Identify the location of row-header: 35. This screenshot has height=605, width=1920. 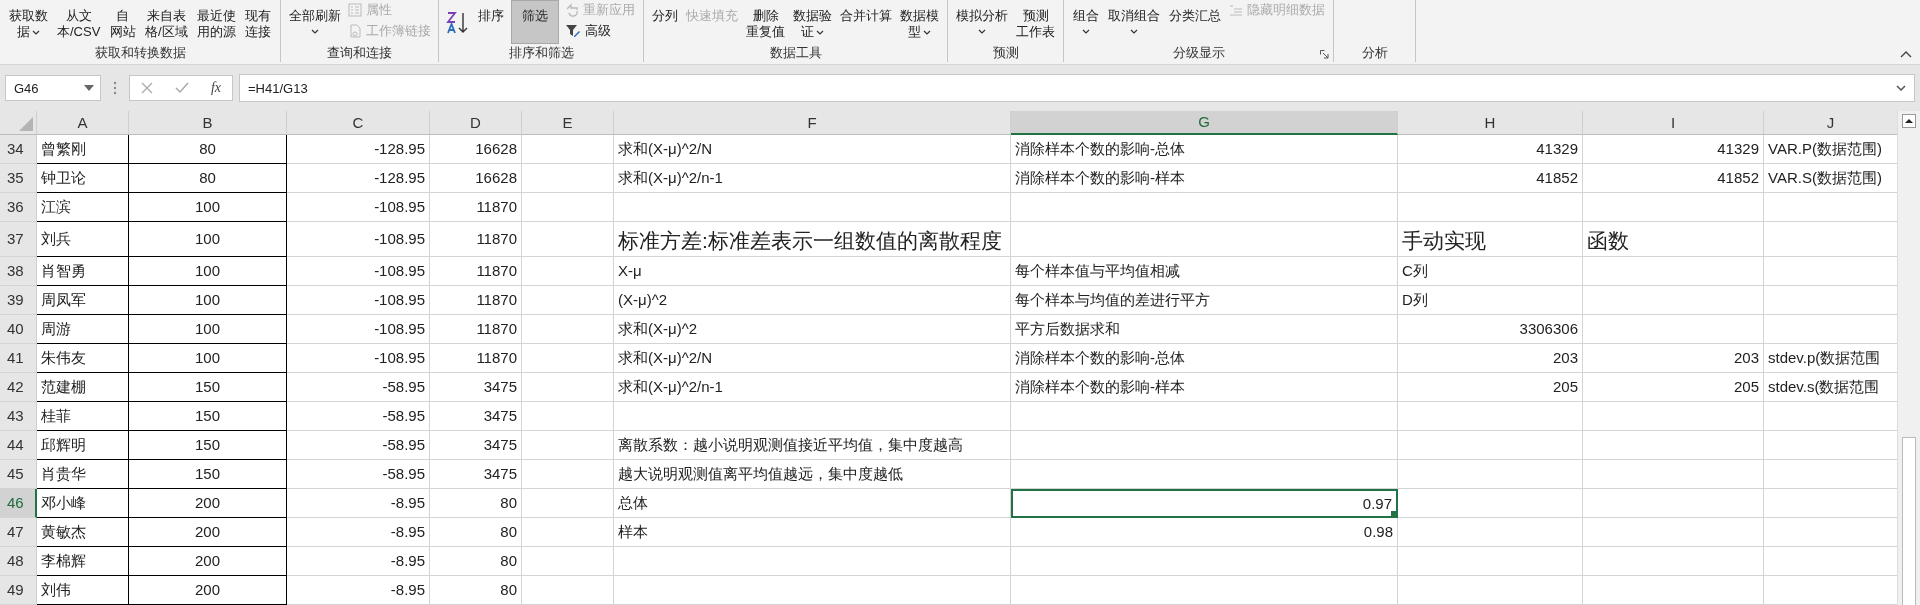
(18, 178).